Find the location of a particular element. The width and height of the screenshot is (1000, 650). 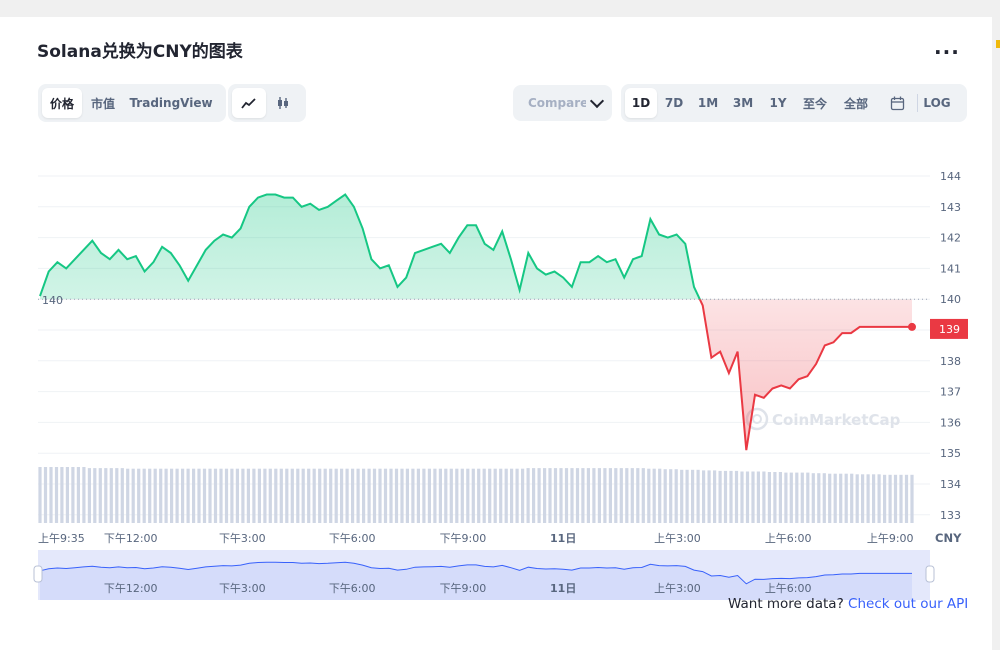

api-link: Check out our API is located at coordinates (908, 604).